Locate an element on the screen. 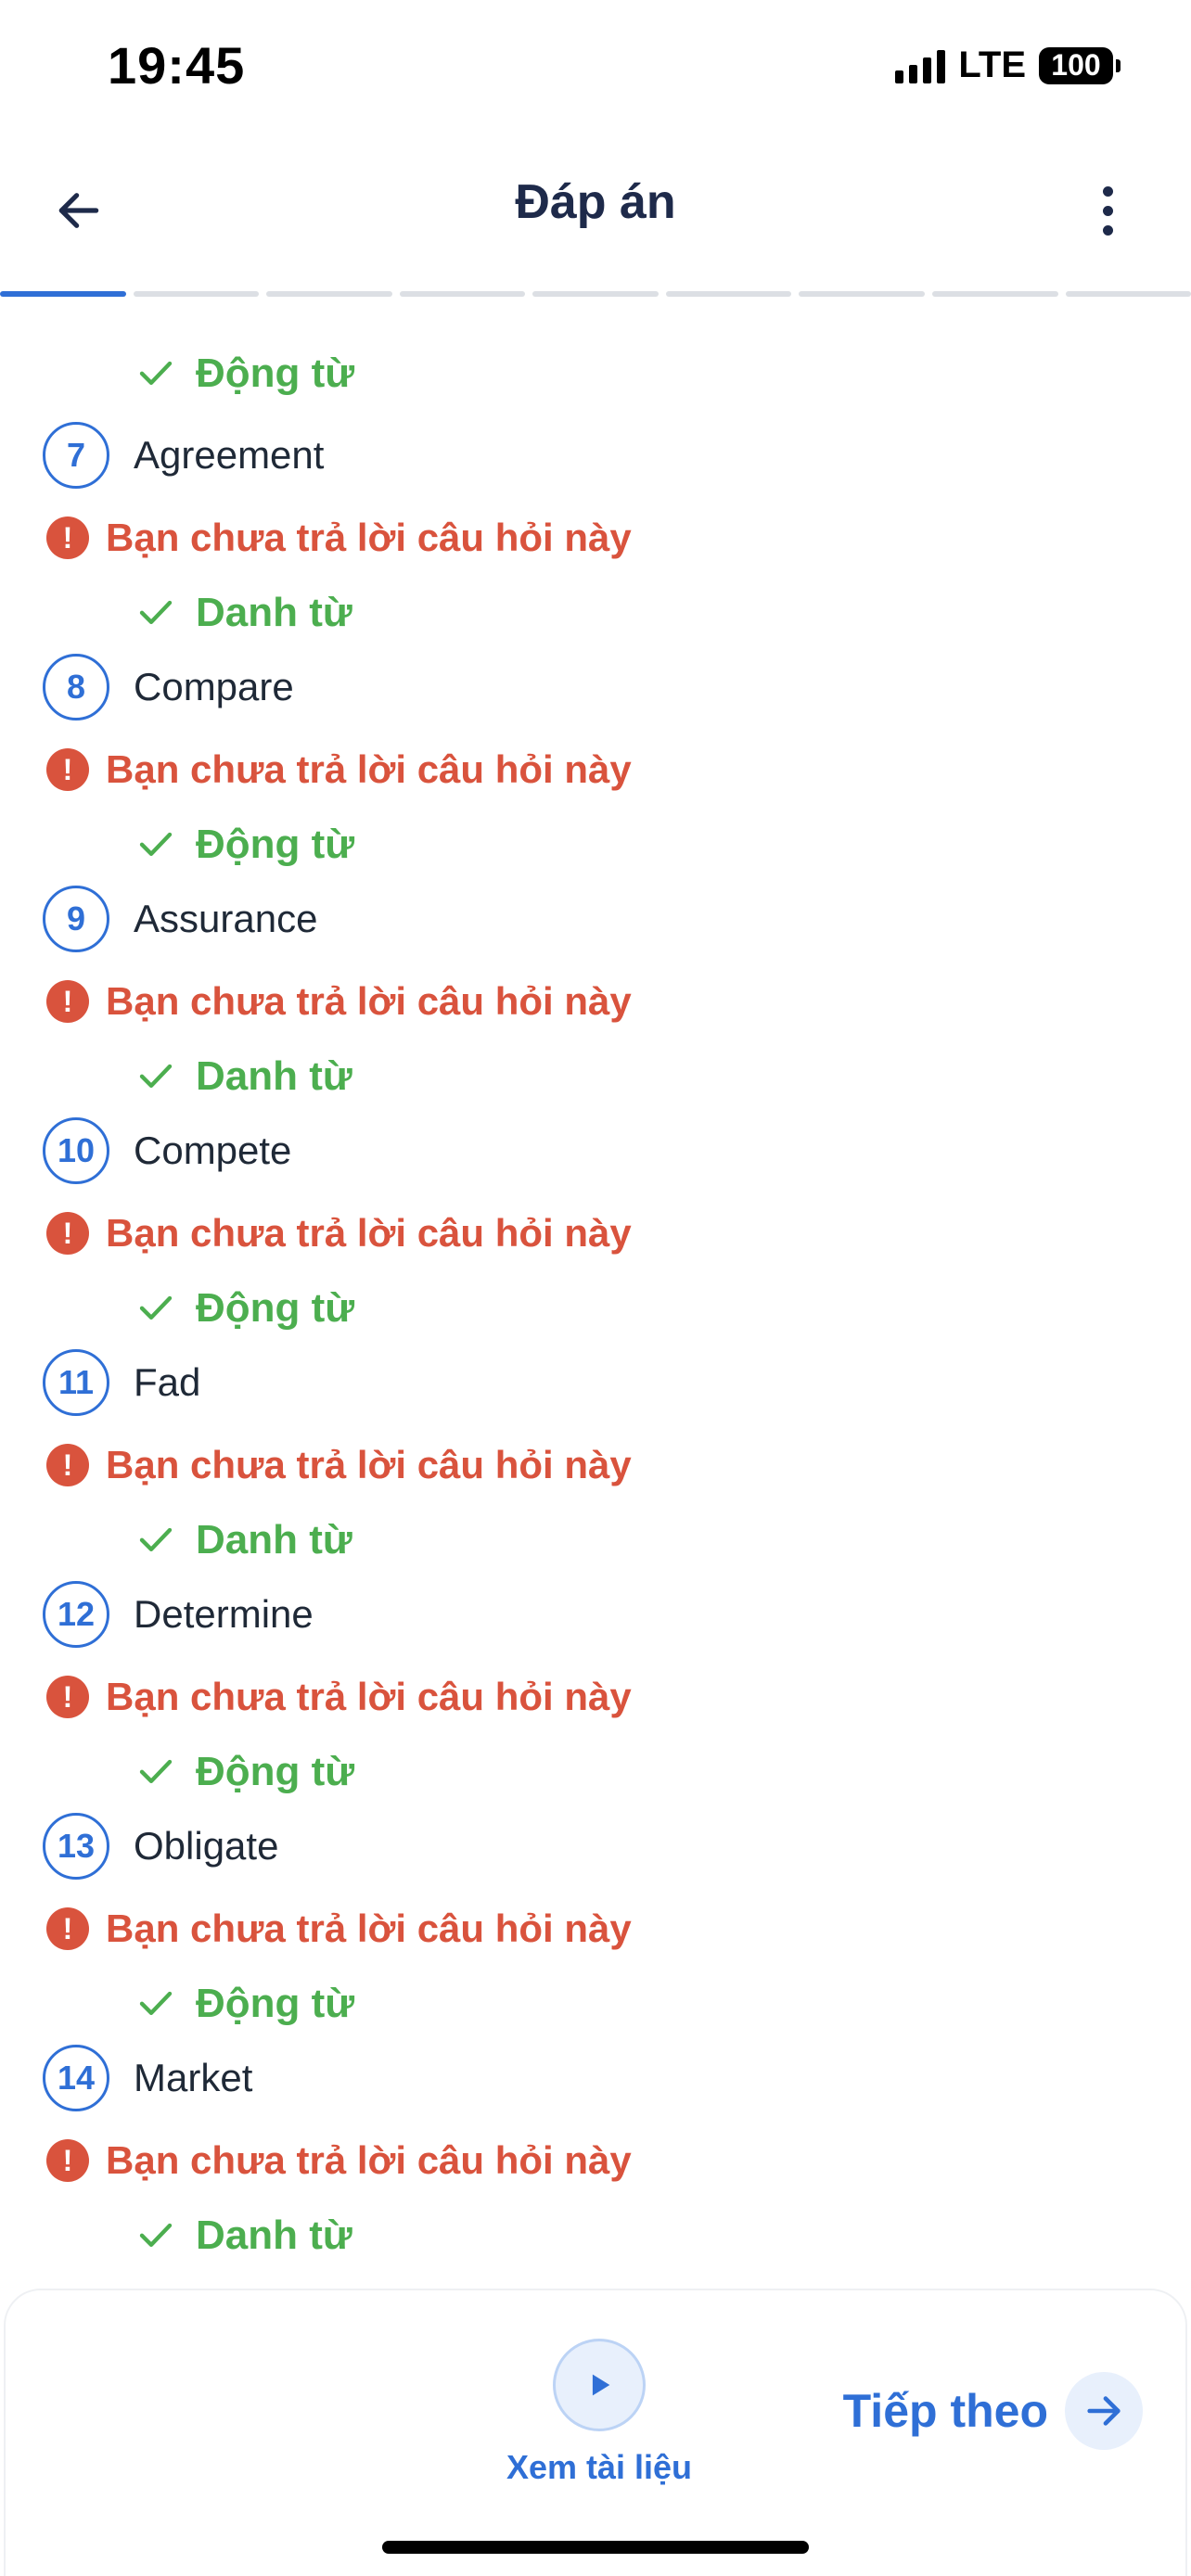 This screenshot has width=1191, height=2576. battery-icon: 100 is located at coordinates (1080, 65).